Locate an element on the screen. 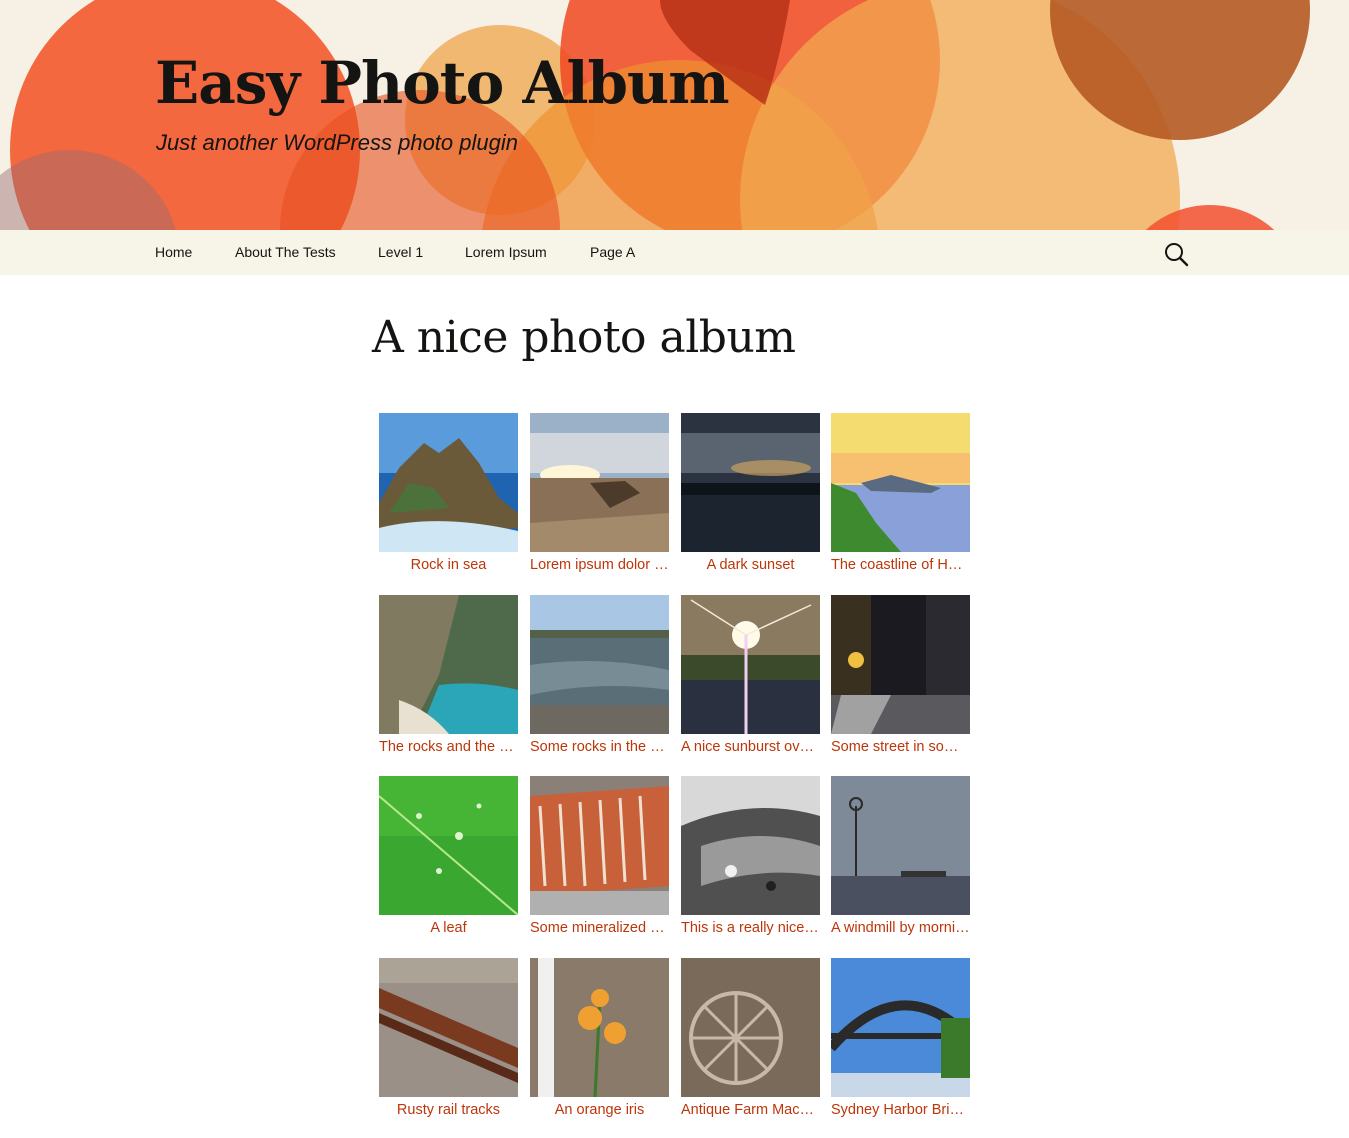  gallery-item: Sydney Harbor Bridge is located at coordinates (900, 1045).